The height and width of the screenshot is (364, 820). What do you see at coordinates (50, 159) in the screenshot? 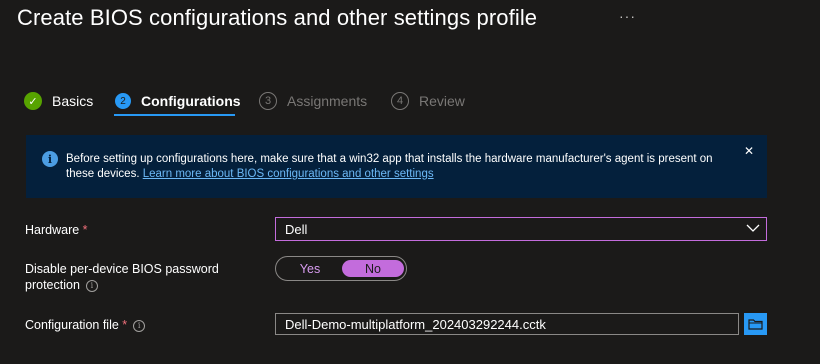
I see `info-icon: i` at bounding box center [50, 159].